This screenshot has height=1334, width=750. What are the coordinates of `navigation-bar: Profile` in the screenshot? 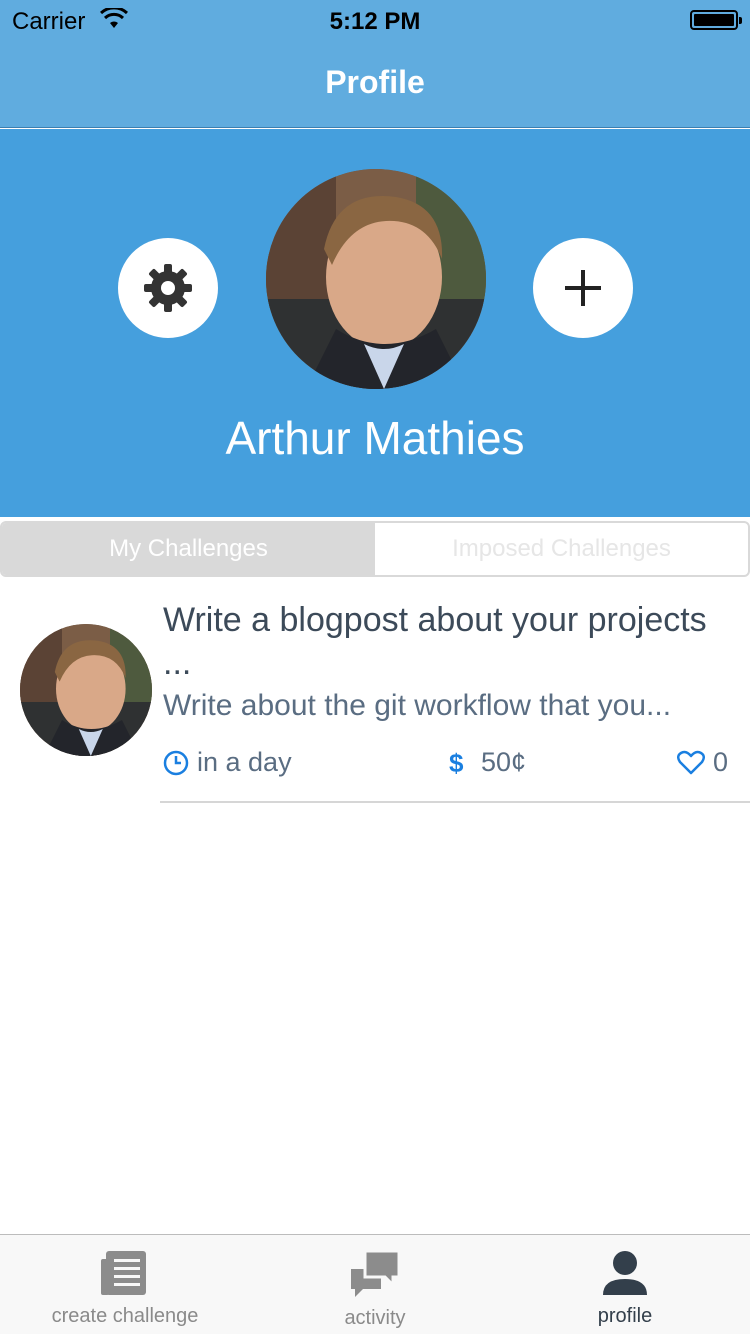 It's located at (375, 84).